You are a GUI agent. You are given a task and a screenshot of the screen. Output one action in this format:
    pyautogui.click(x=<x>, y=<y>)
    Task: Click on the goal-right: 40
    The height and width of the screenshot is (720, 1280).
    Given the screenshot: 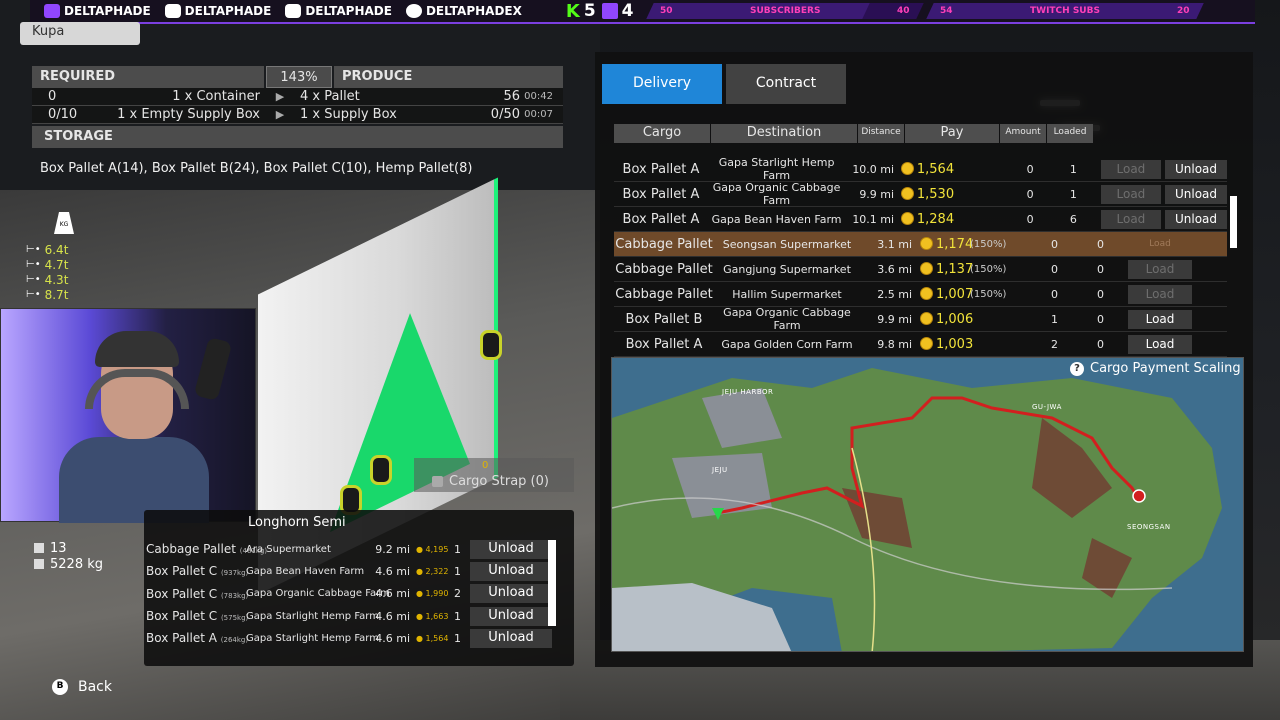 What is the action you would take?
    pyautogui.click(x=903, y=11)
    